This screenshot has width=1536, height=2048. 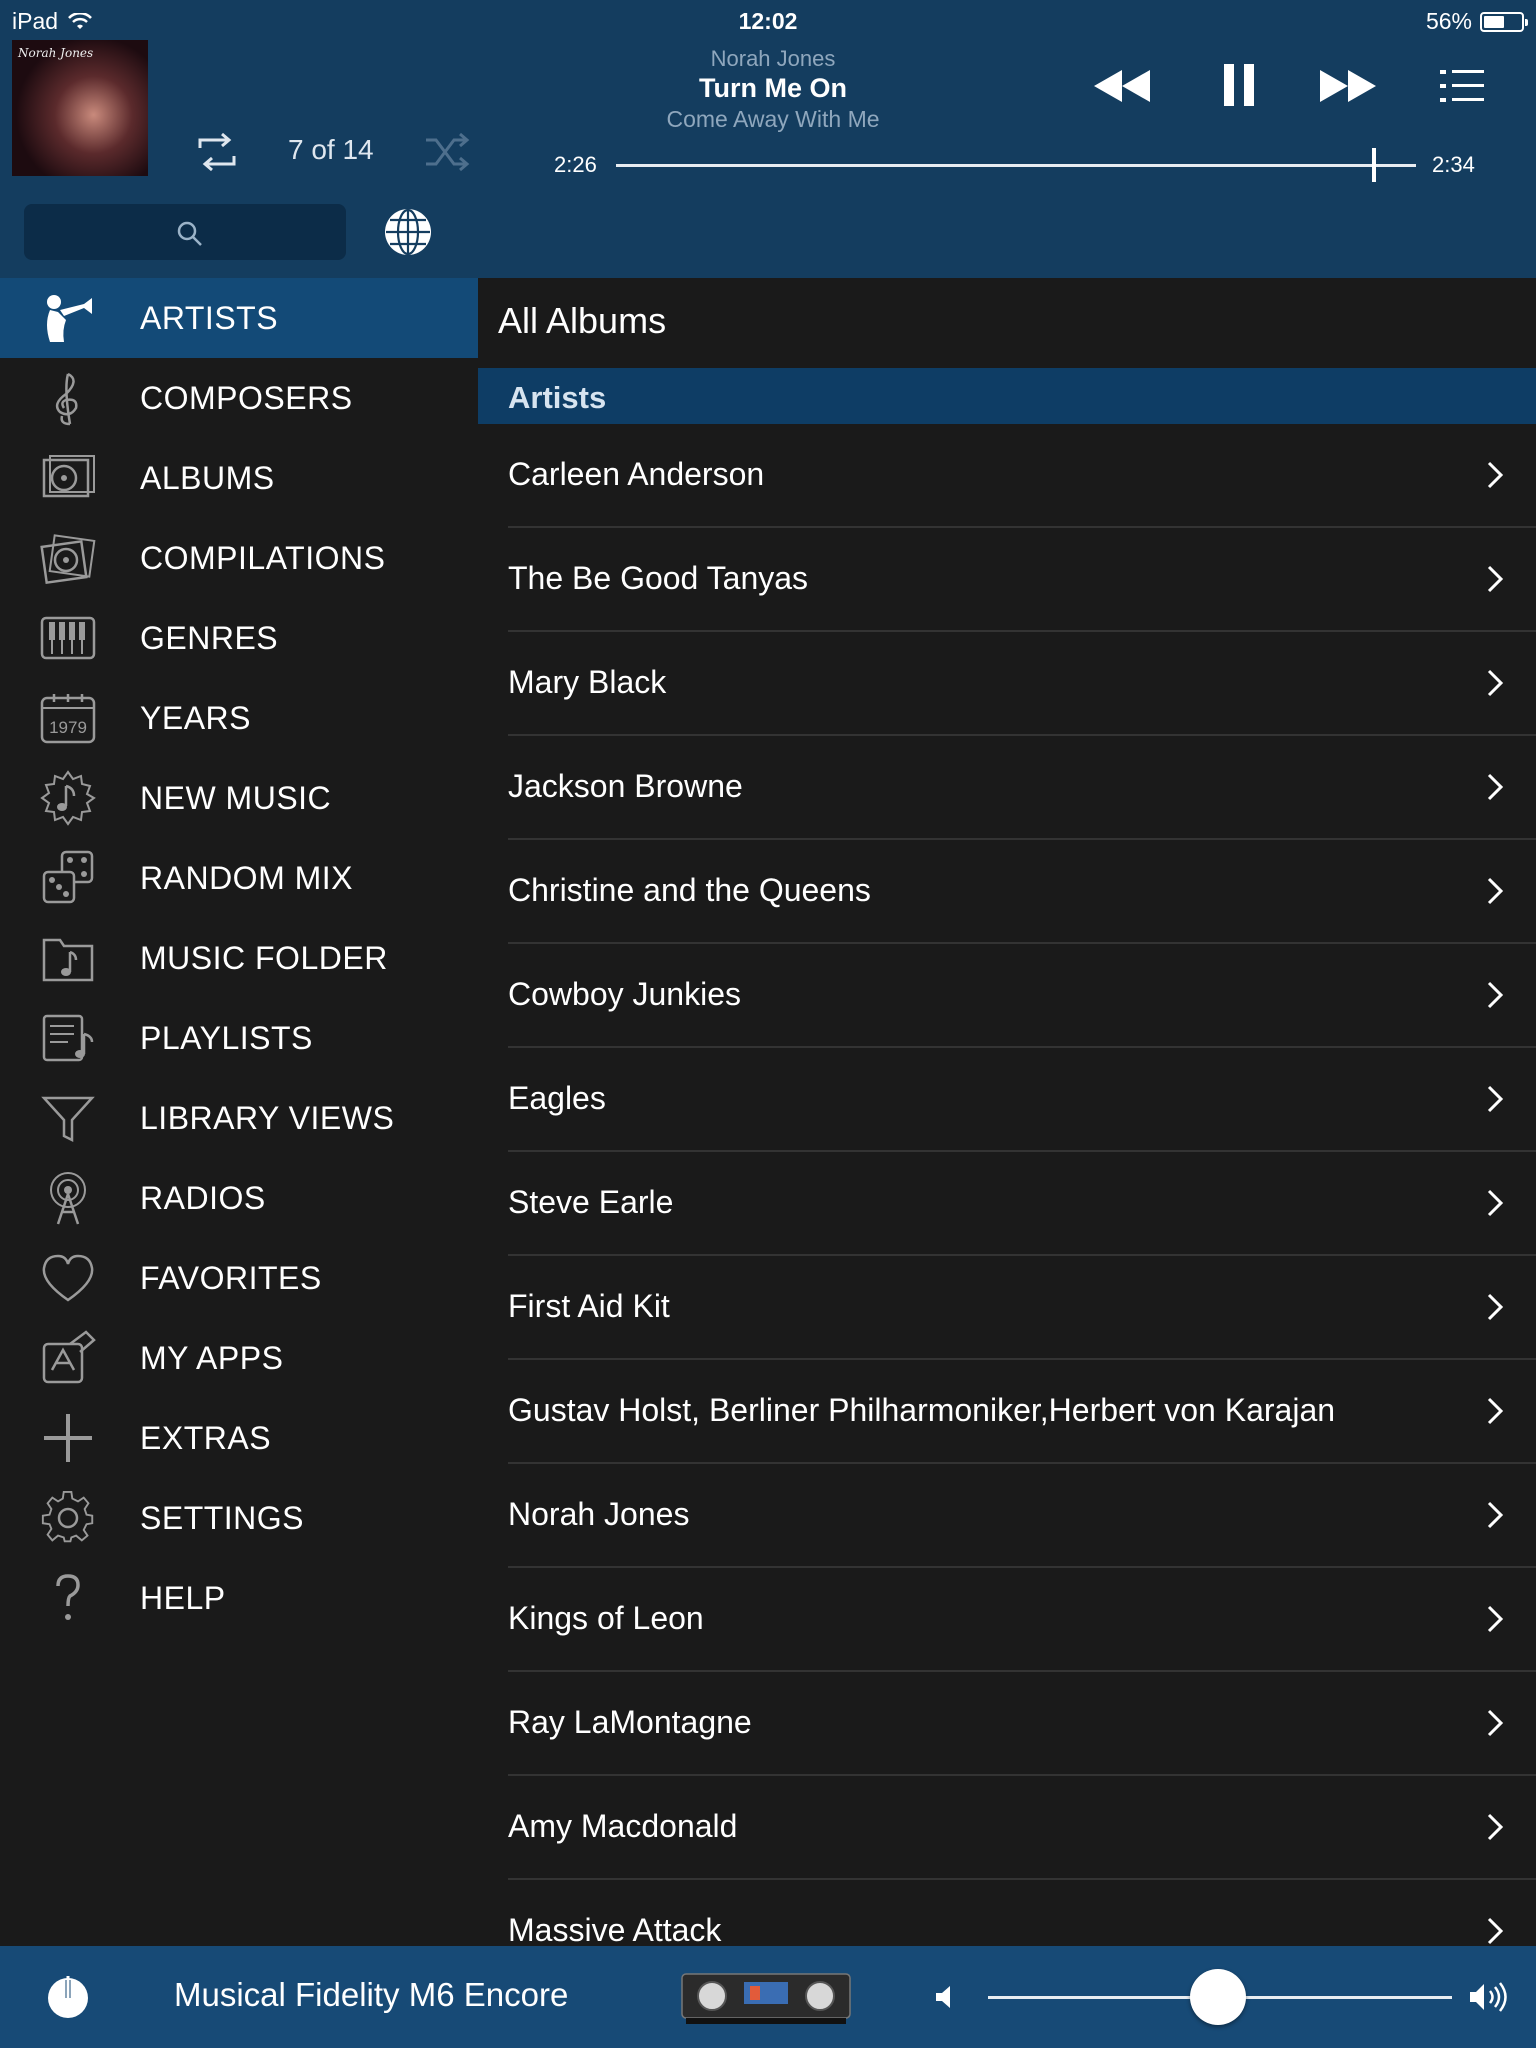 What do you see at coordinates (1022, 580) in the screenshot?
I see `artist-row: The Be Good Tanyas` at bounding box center [1022, 580].